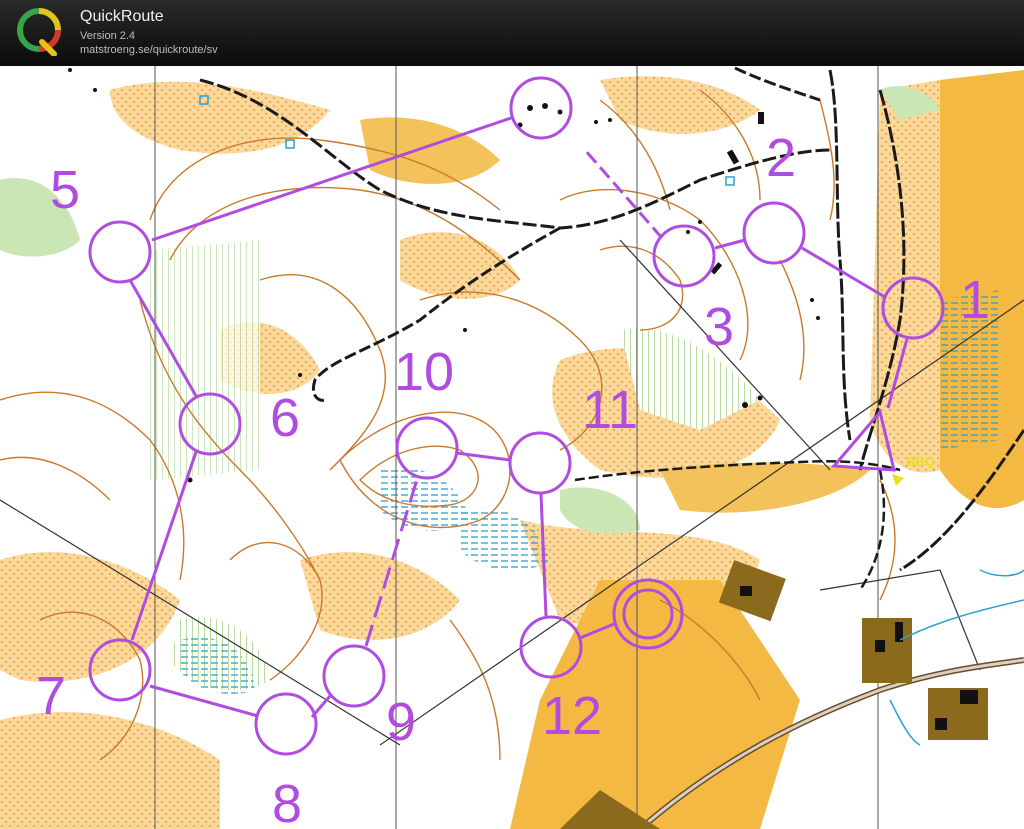  What do you see at coordinates (719, 327) in the screenshot?
I see `control-3-number: 3` at bounding box center [719, 327].